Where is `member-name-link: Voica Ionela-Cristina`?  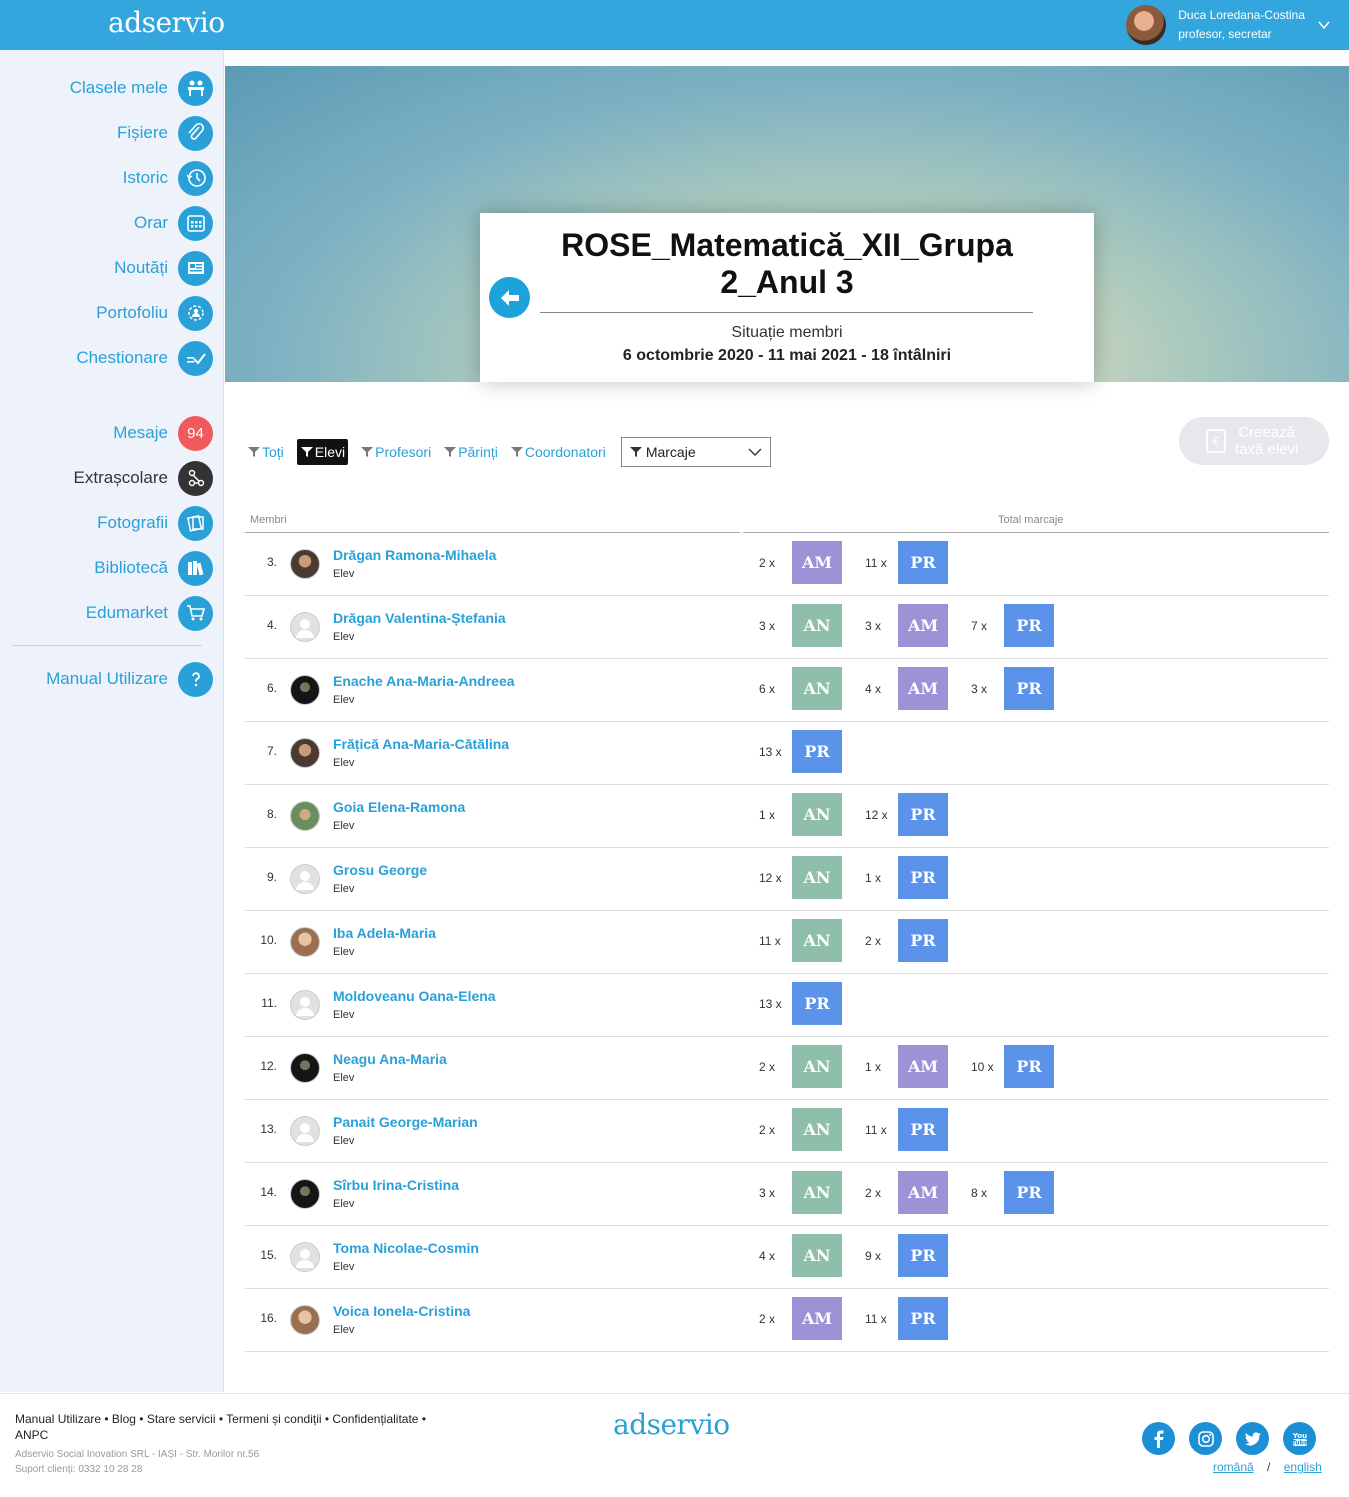
member-name-link: Voica Ionela-Cristina is located at coordinates (401, 1311).